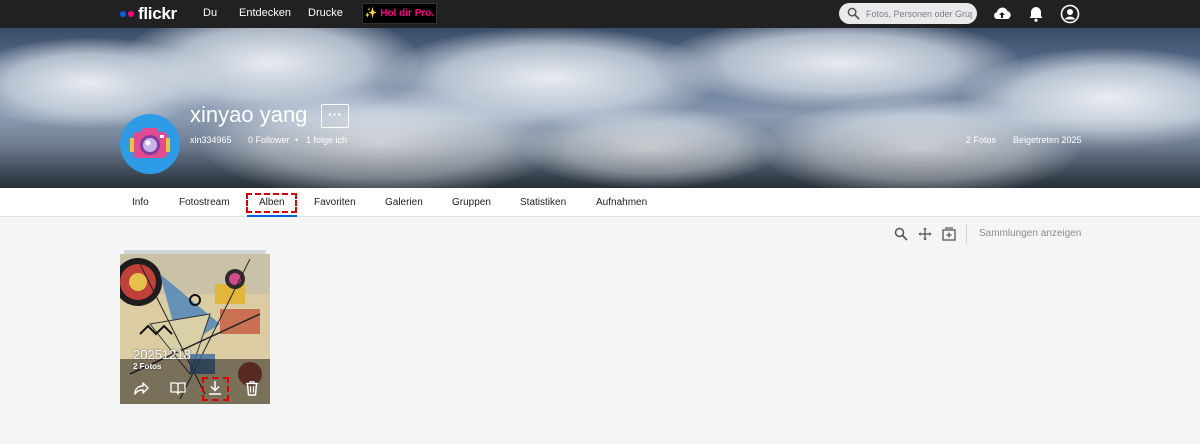  What do you see at coordinates (269, 140) in the screenshot?
I see `followers-count: 0 Follower` at bounding box center [269, 140].